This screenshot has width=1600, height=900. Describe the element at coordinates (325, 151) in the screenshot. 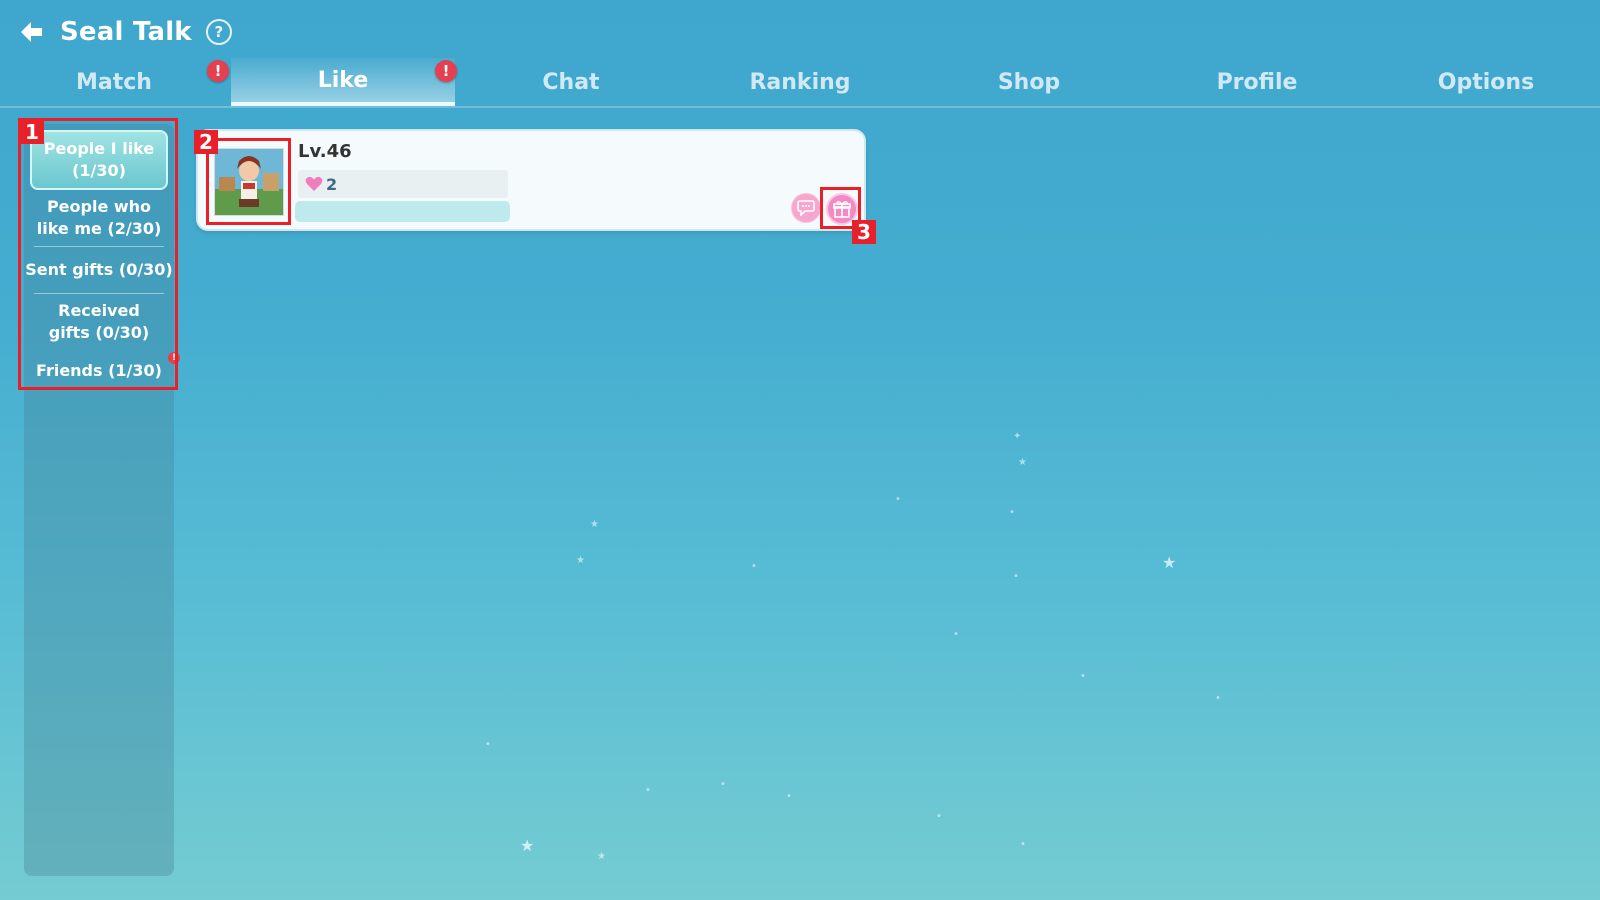

I see `user-level: Lv.46` at that location.